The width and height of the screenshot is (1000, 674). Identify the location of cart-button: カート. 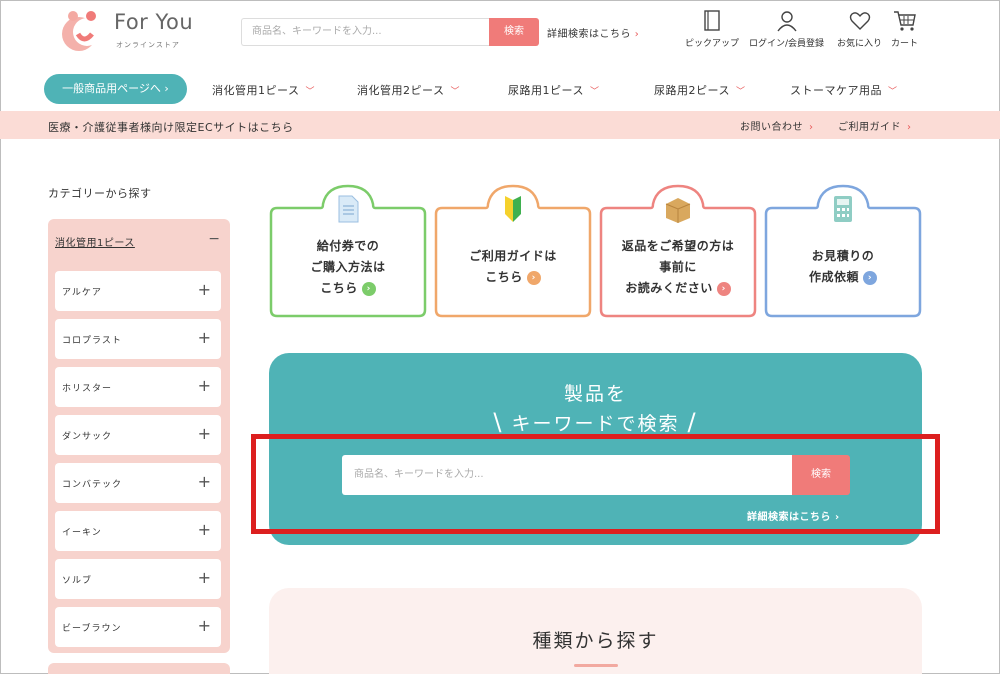
(904, 29).